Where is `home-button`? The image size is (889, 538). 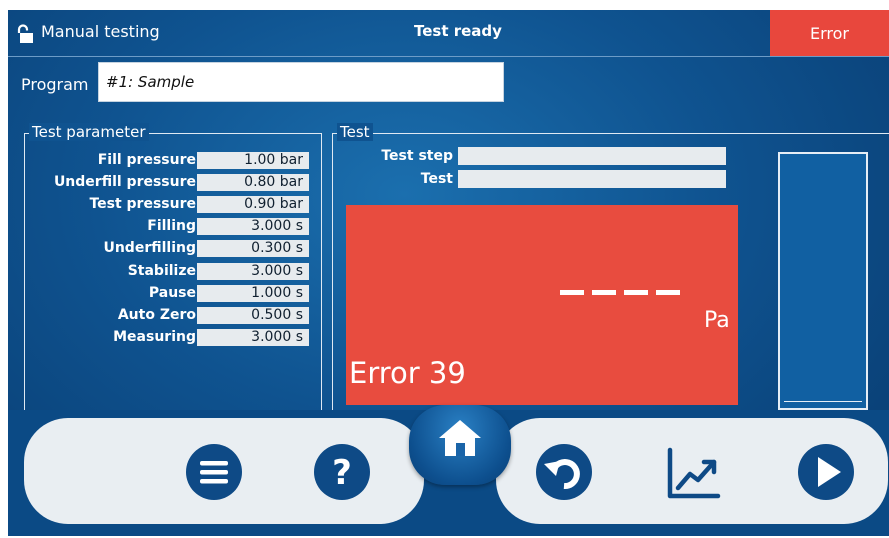 home-button is located at coordinates (460, 445).